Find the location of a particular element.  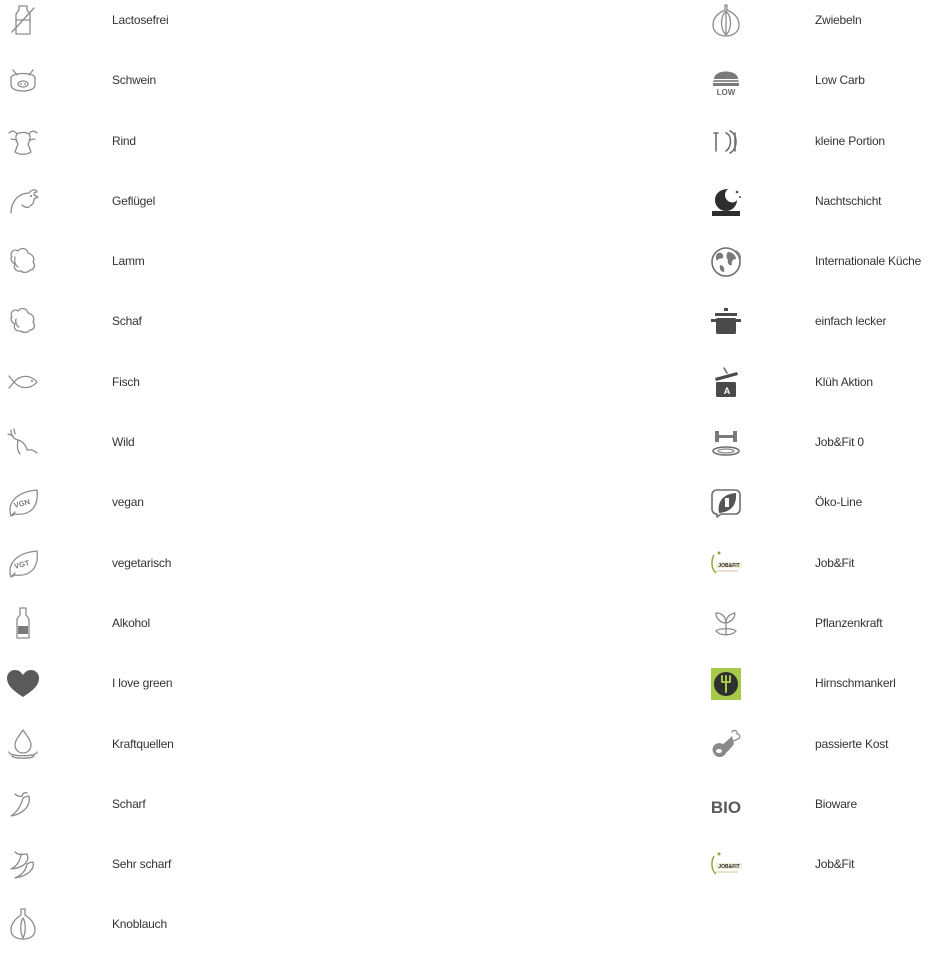

legend-item: BIO Bioware is located at coordinates (818, 814).